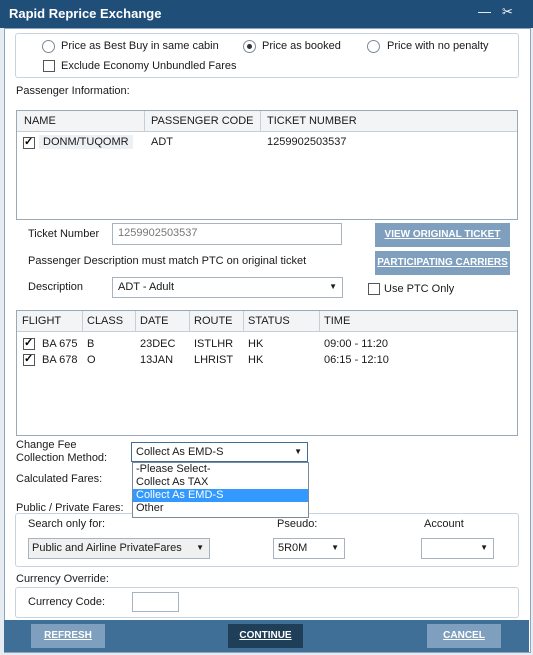  I want to click on flight-route: LHRIST, so click(214, 360).